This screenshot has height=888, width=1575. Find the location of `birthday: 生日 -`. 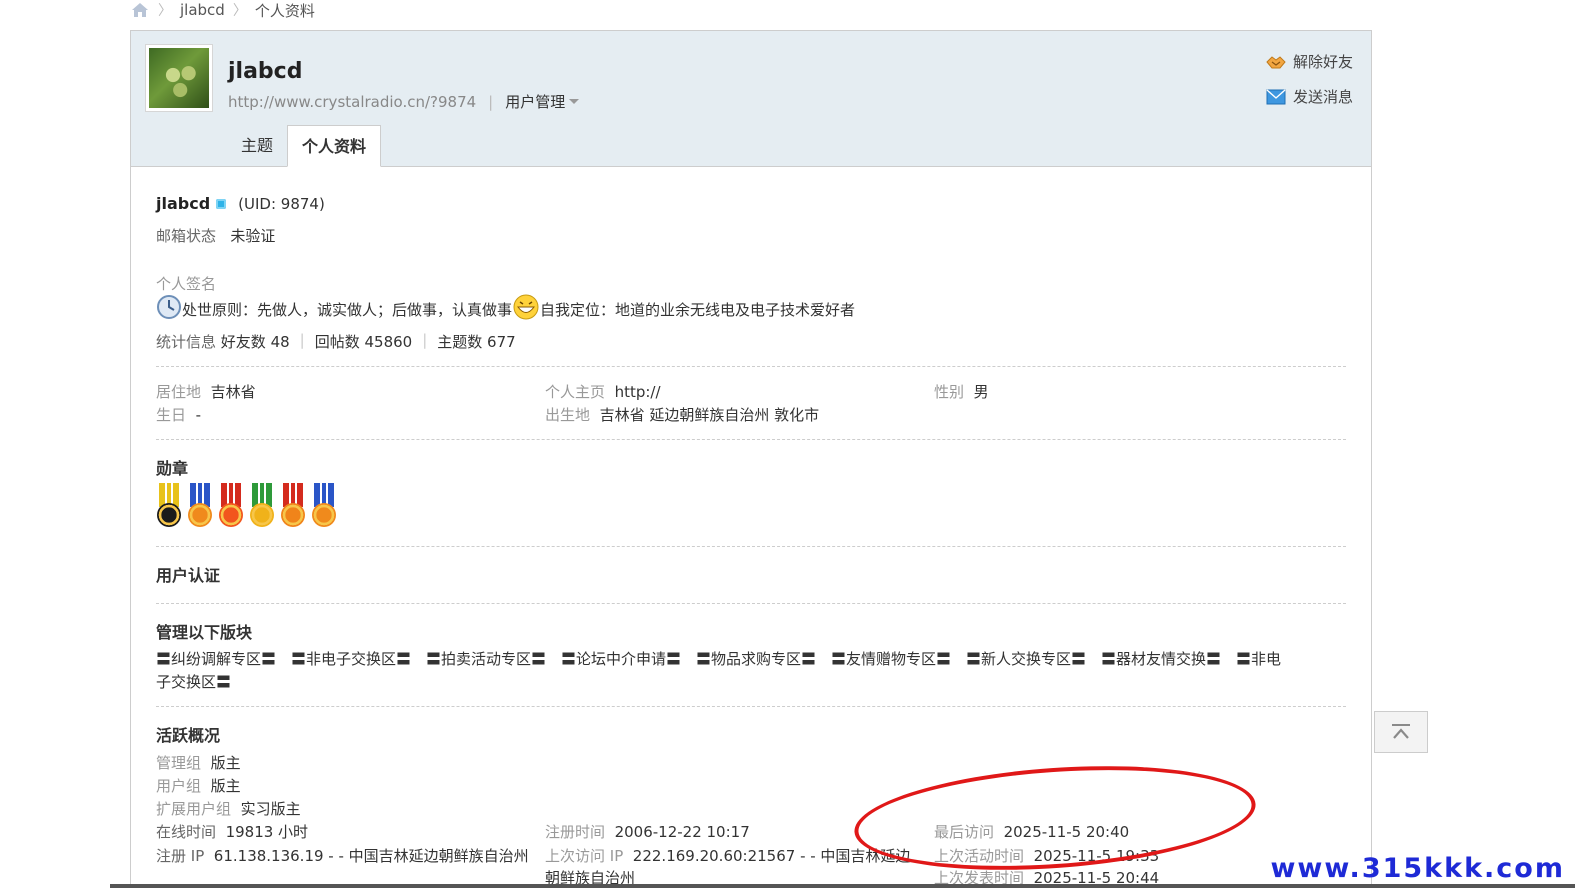

birthday: 生日 - is located at coordinates (178, 415).